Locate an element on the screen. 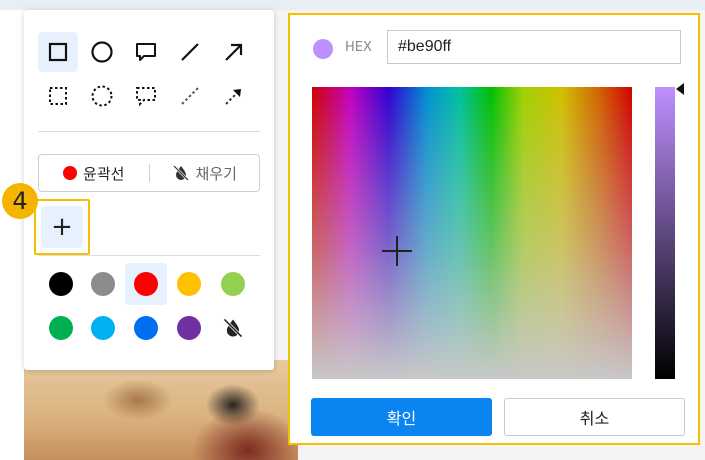  dashed-speech-bubble-tool is located at coordinates (146, 96).